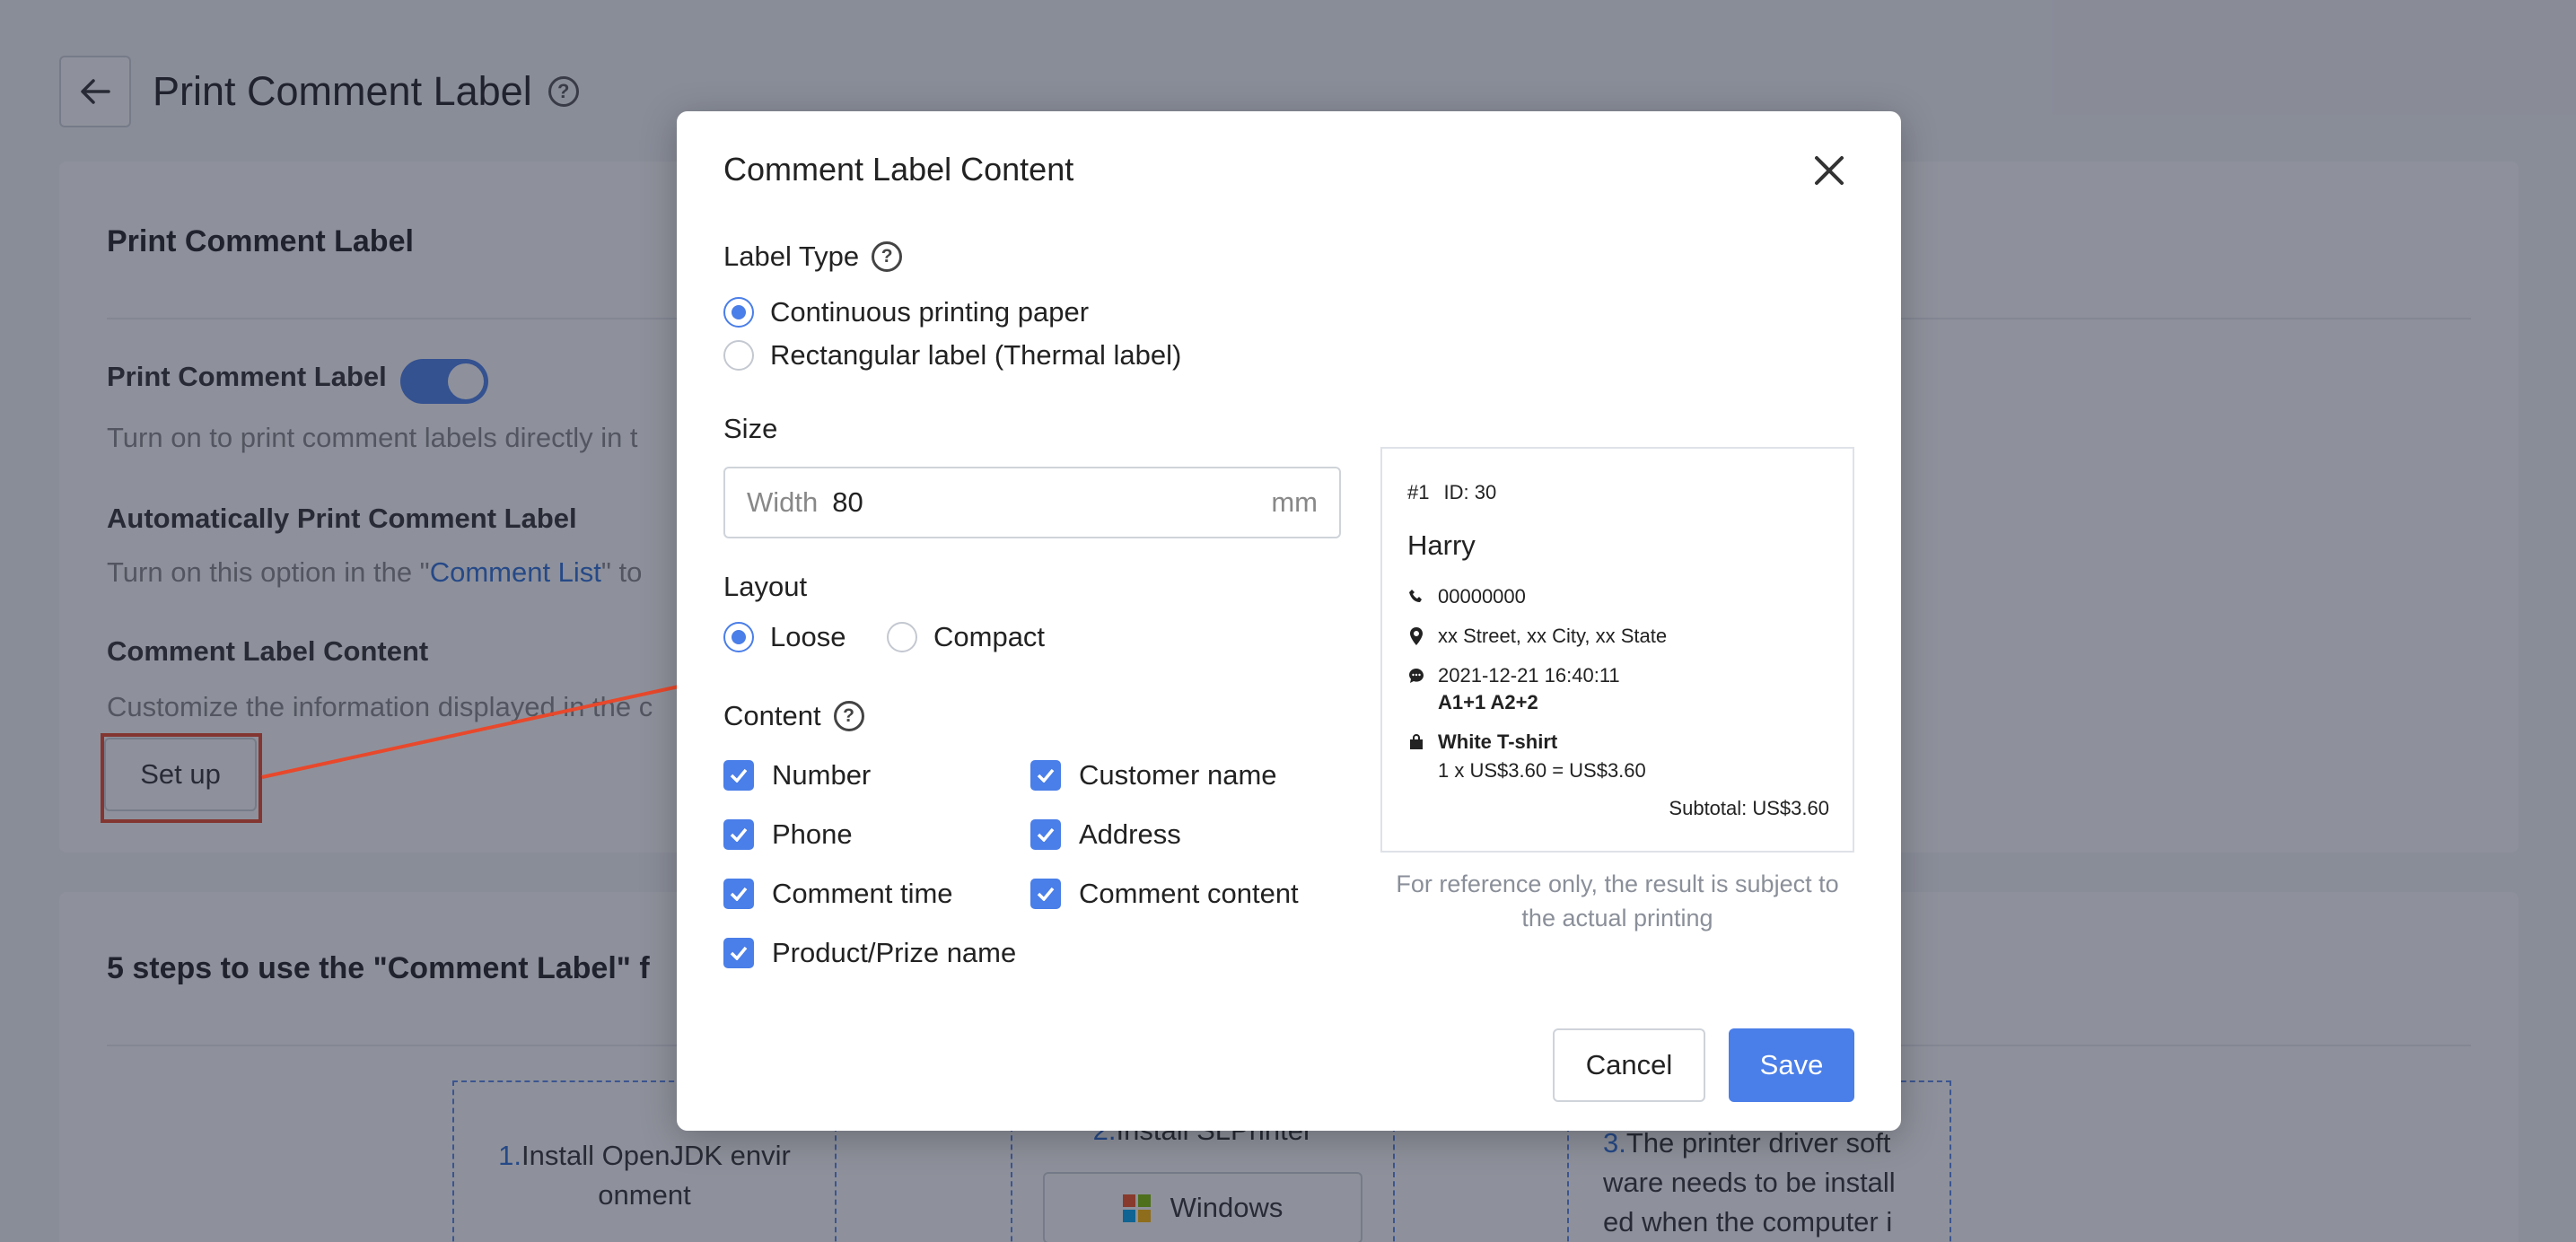  Describe the element at coordinates (1416, 636) in the screenshot. I see `location-pin-icon` at that location.